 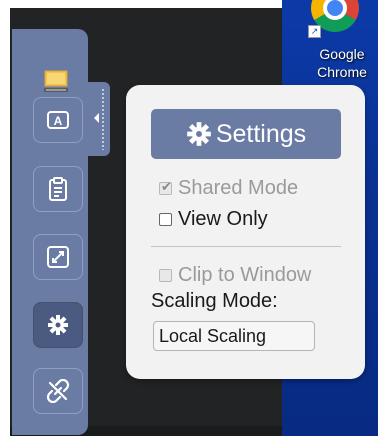 What do you see at coordinates (342, 63) in the screenshot?
I see `chrome-shortcut-label: Google Chrome` at bounding box center [342, 63].